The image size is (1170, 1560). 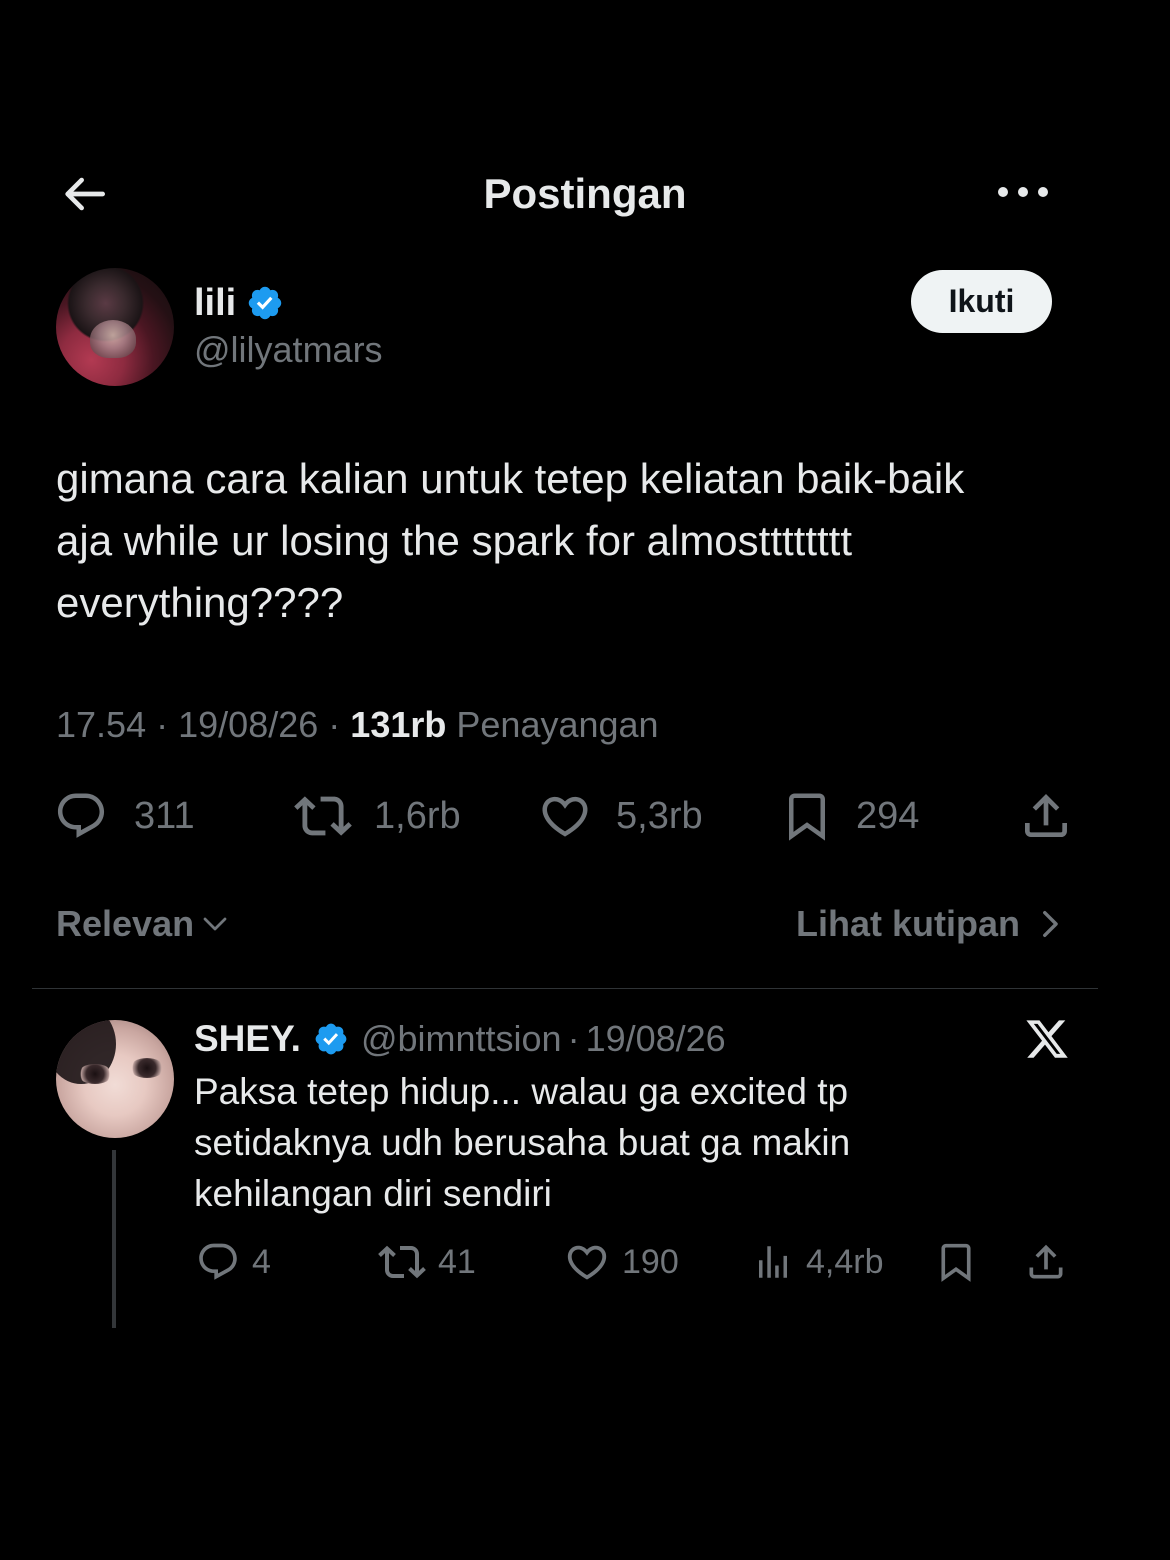 I want to click on reply-author-handle: @bimnttsion, so click(x=461, y=1039).